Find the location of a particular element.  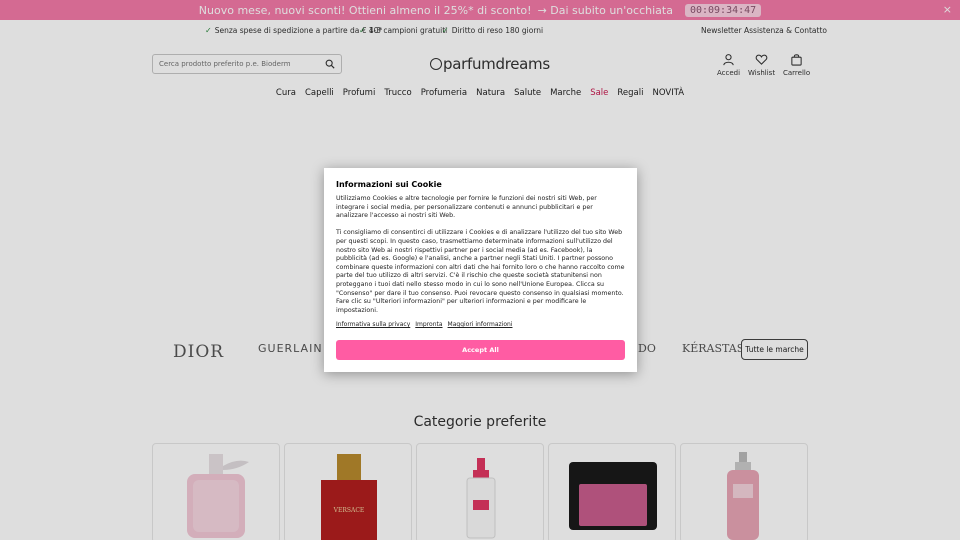

more-info-link: Maggiori informazioni is located at coordinates (480, 324).